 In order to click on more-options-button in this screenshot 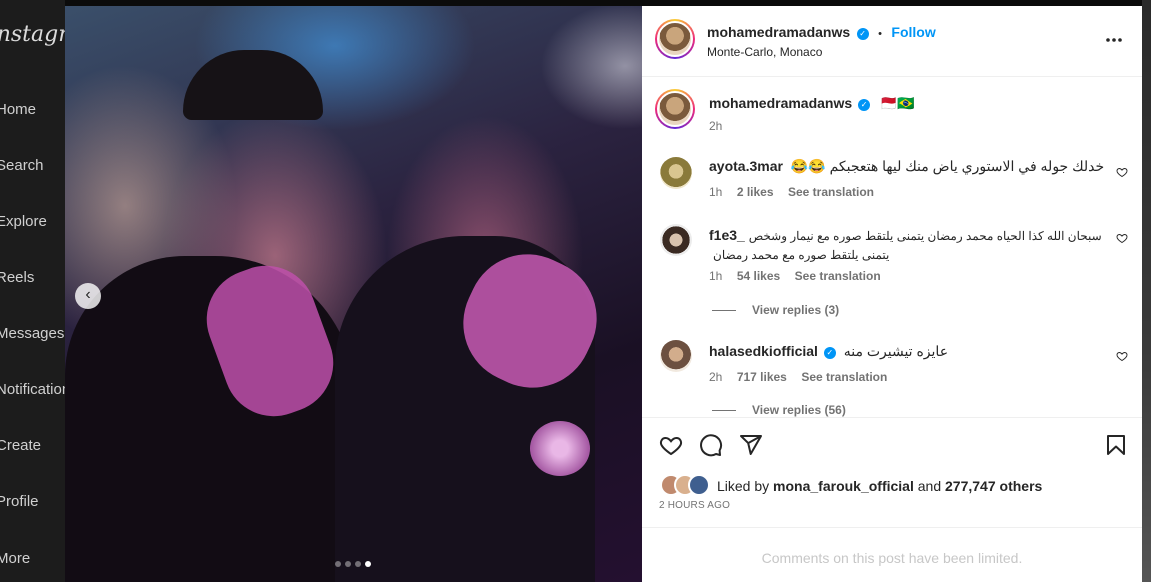, I will do `click(1114, 40)`.